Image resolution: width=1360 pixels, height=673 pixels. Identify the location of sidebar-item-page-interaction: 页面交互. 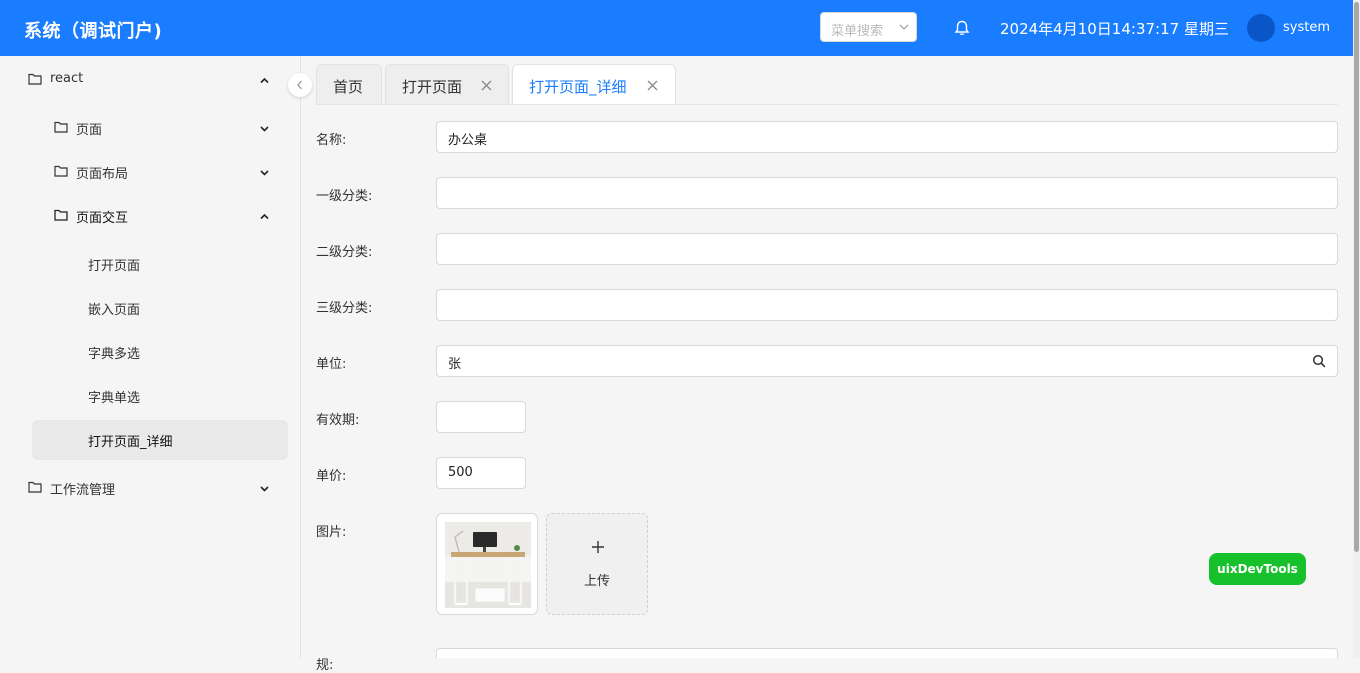
(150, 216).